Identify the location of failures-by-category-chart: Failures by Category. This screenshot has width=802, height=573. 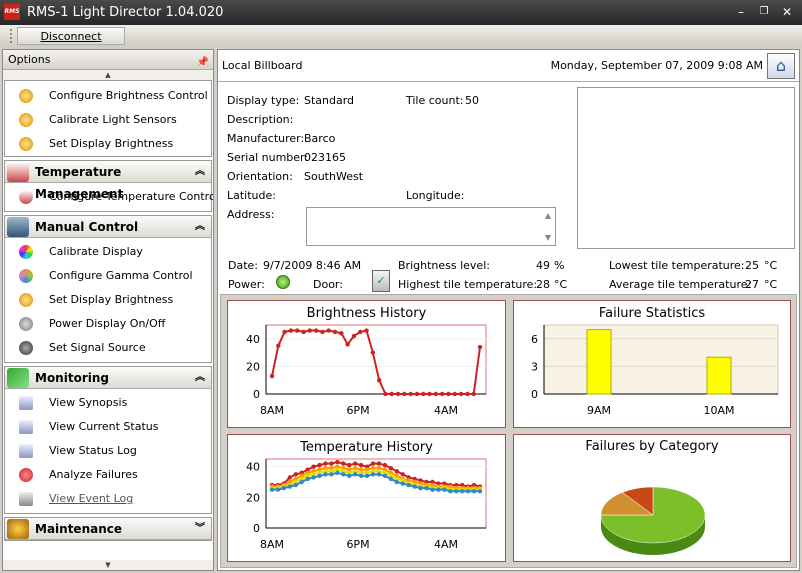
(652, 498).